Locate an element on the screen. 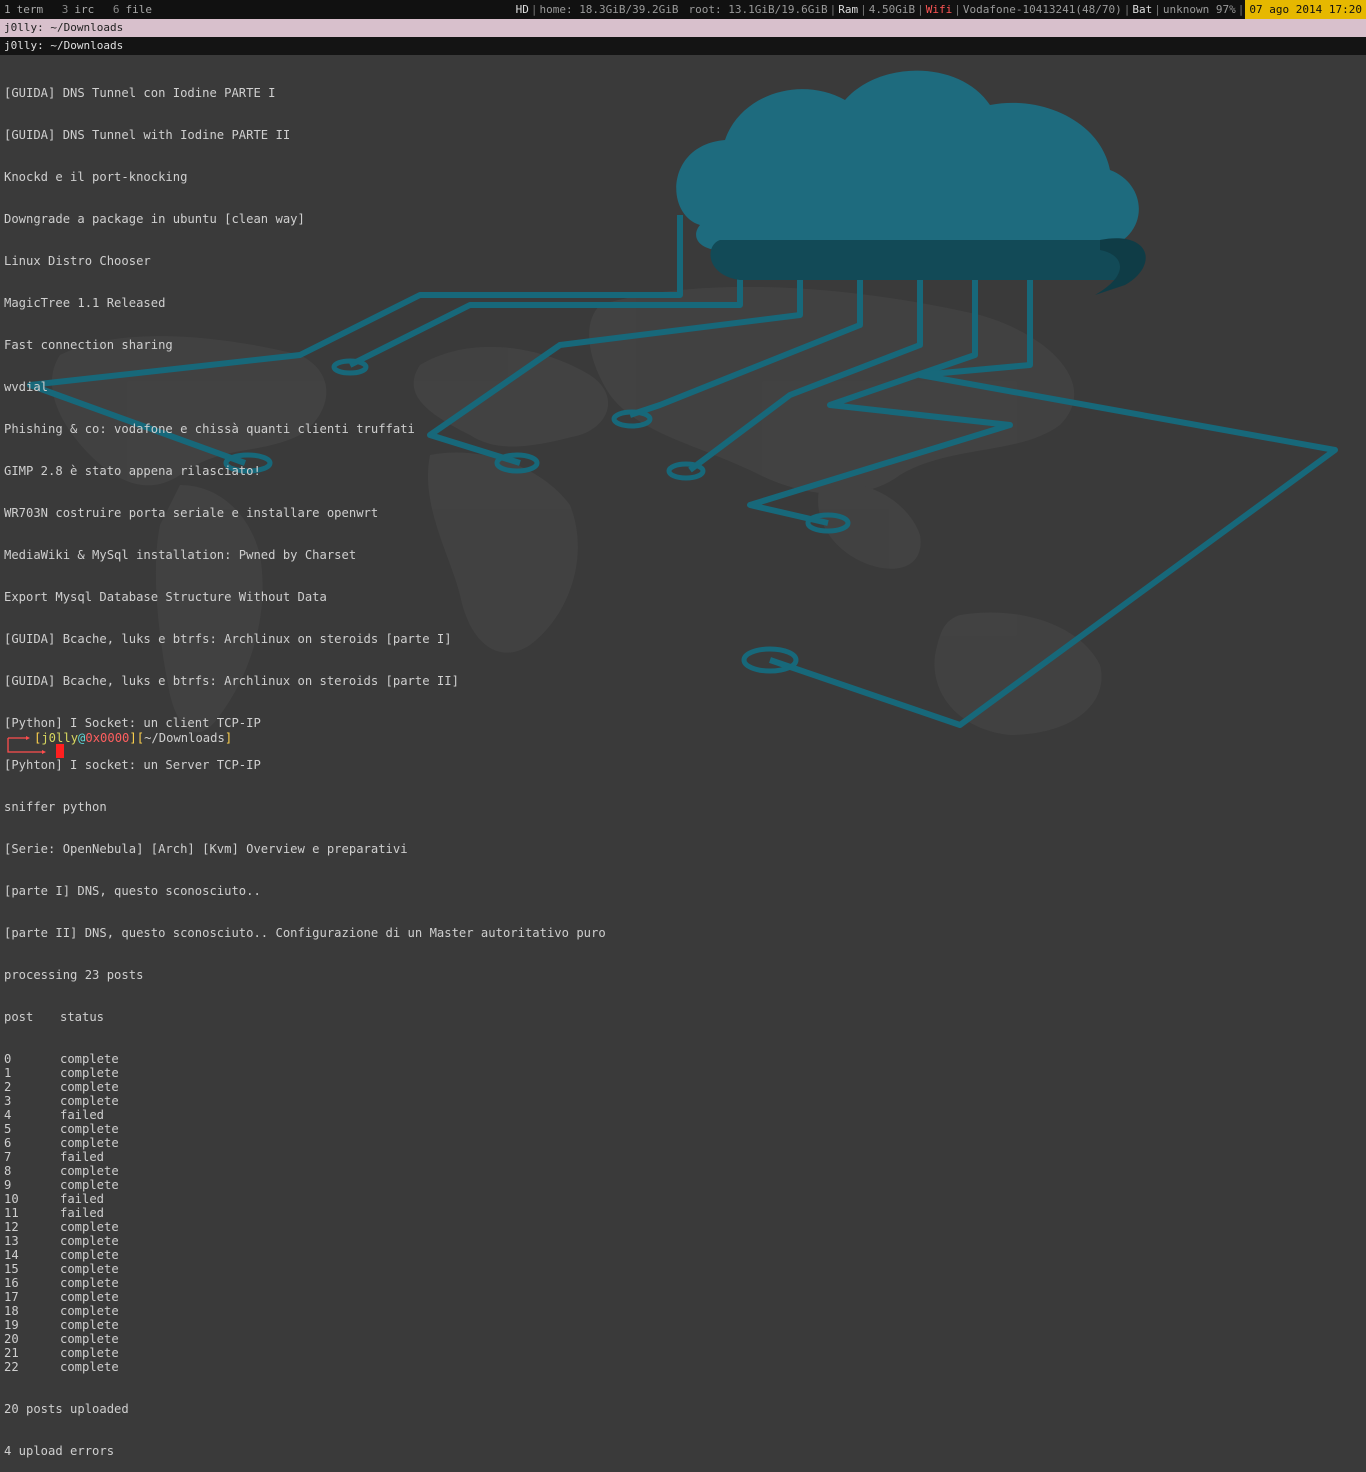  table-row: 21 complete is located at coordinates (504, 1353).